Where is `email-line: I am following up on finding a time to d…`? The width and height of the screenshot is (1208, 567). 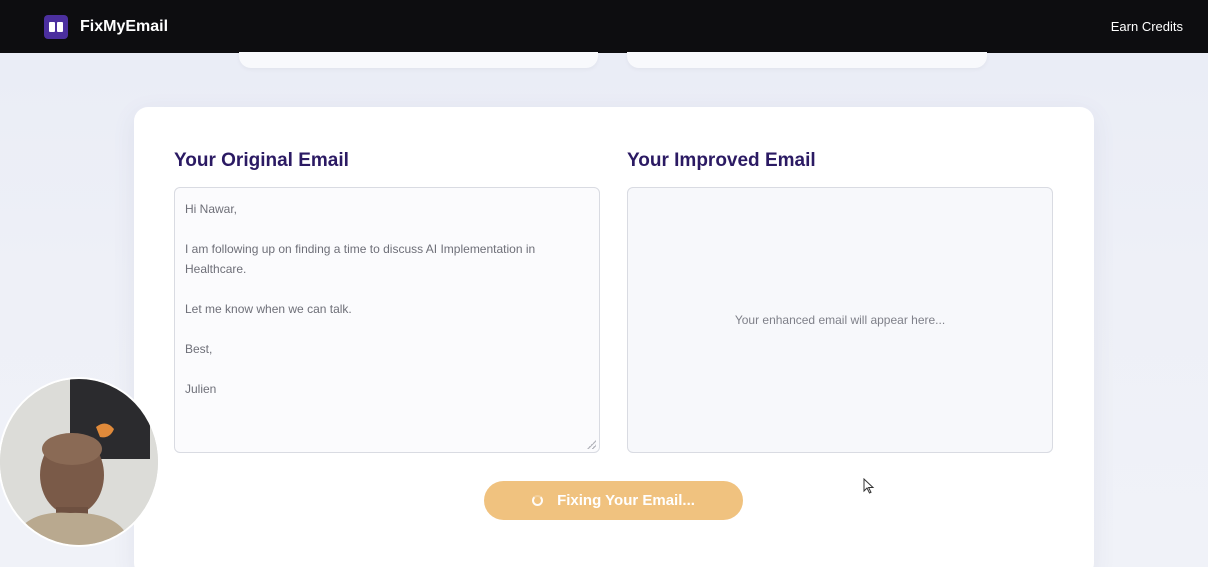
email-line: I am following up on finding a time to d… is located at coordinates (360, 249).